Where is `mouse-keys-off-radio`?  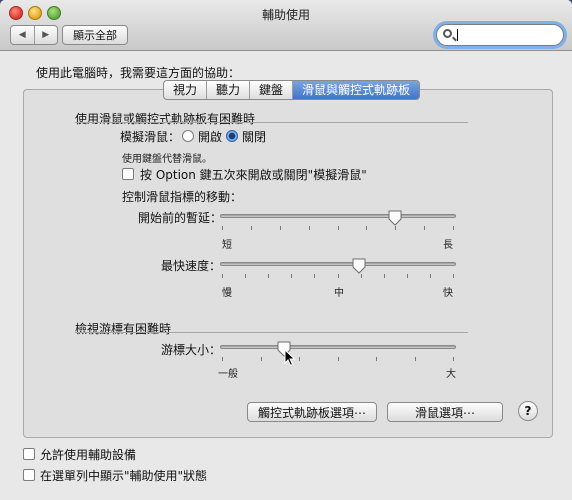 mouse-keys-off-radio is located at coordinates (232, 136).